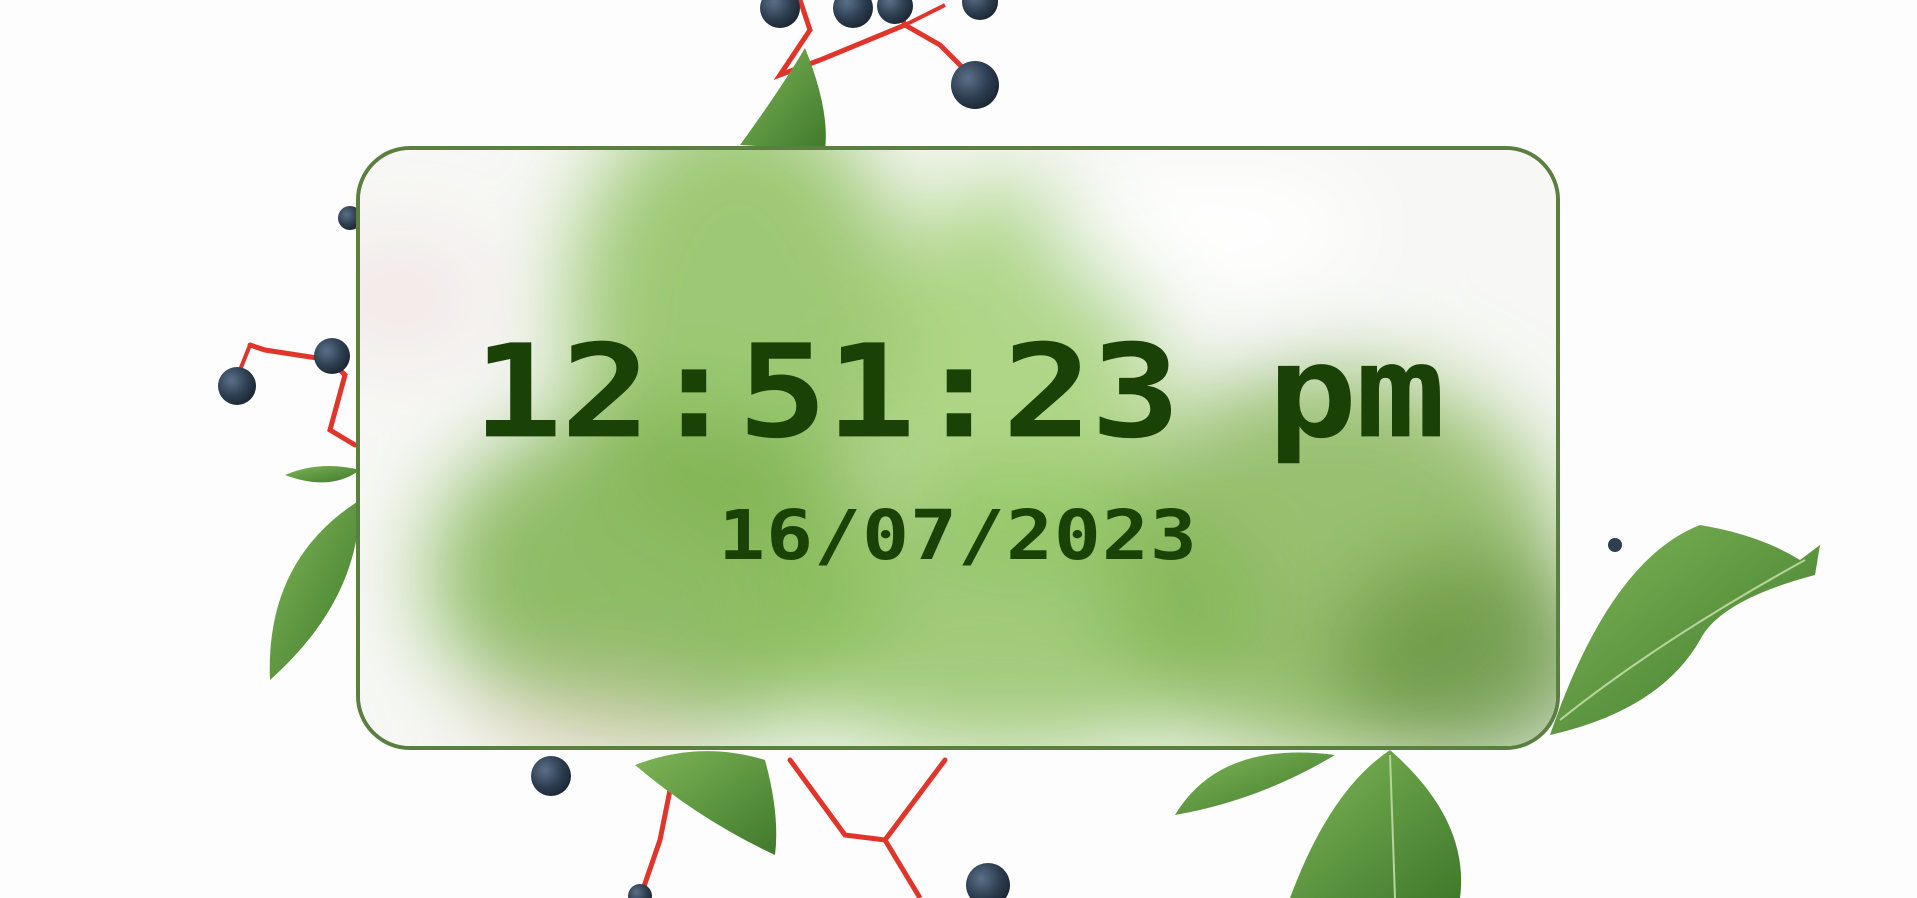  Describe the element at coordinates (958, 392) in the screenshot. I see `clock-time: 12:51:23 pm` at that location.